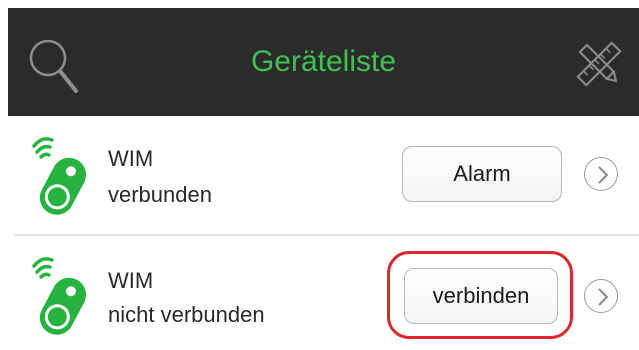 The width and height of the screenshot is (639, 350). Describe the element at coordinates (326, 235) in the screenshot. I see `list-divider` at that location.